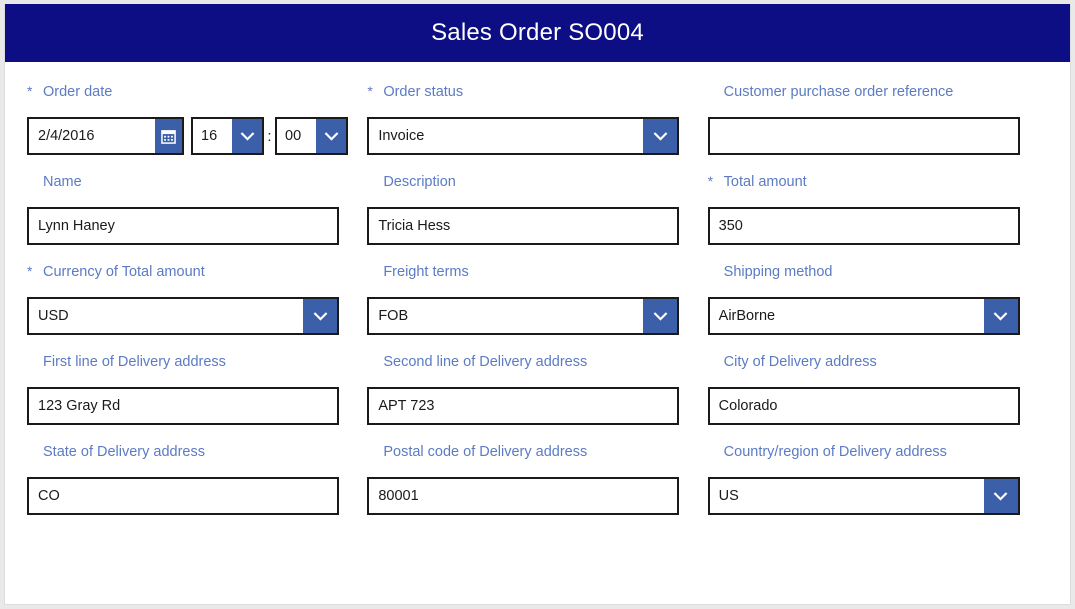  I want to click on control-row-order-date: 2/4/2016 16:00, so click(197, 136).